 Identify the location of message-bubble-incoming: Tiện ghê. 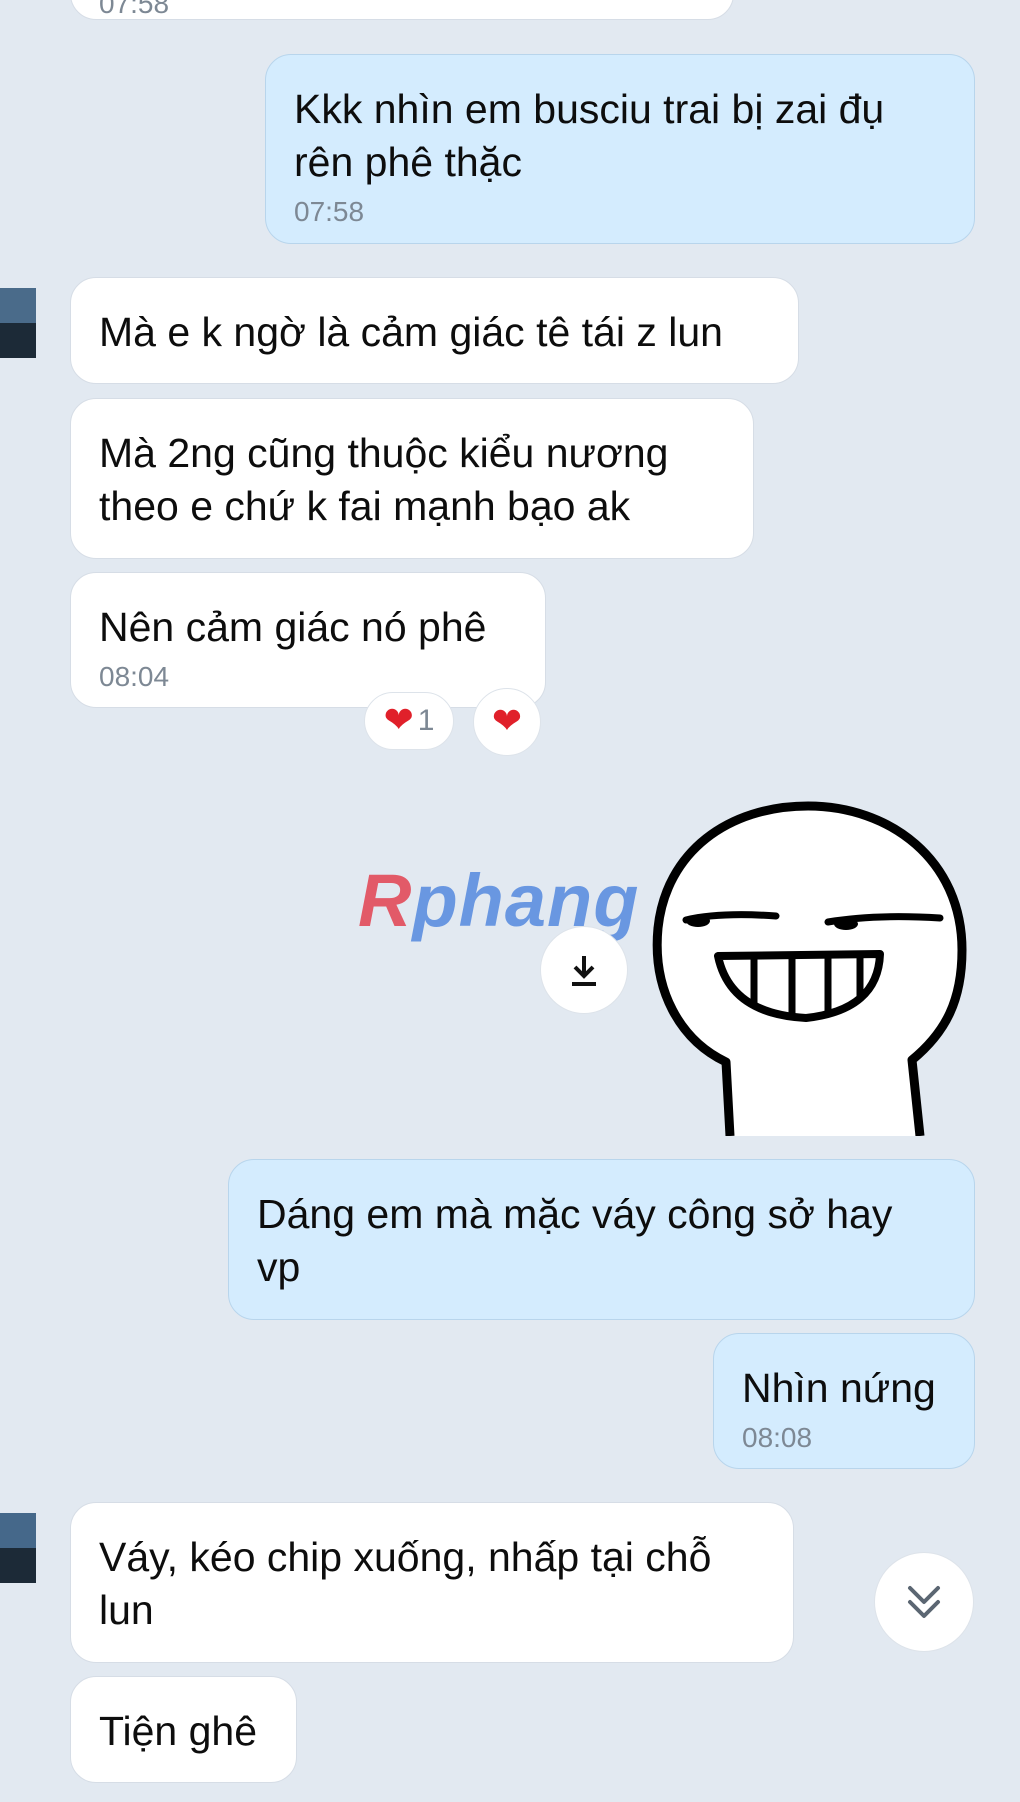
(183, 1729).